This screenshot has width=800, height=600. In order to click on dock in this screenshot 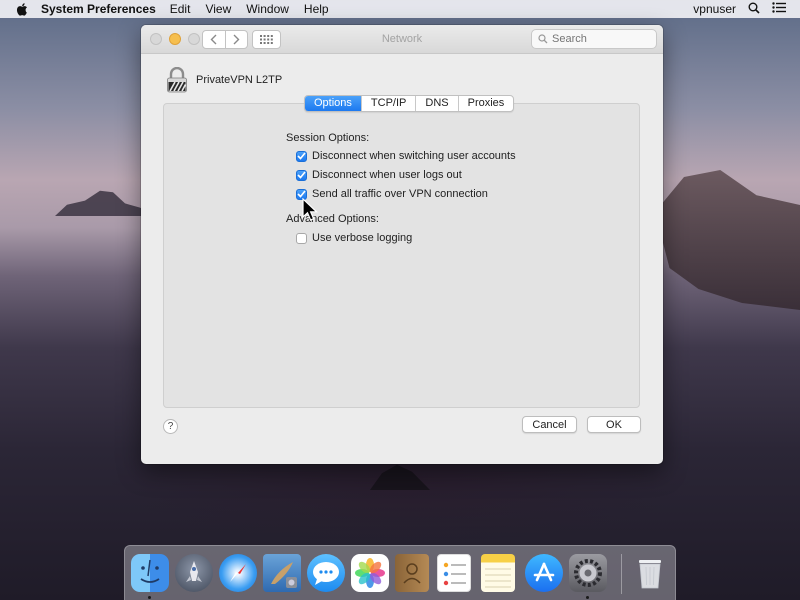, I will do `click(400, 572)`.